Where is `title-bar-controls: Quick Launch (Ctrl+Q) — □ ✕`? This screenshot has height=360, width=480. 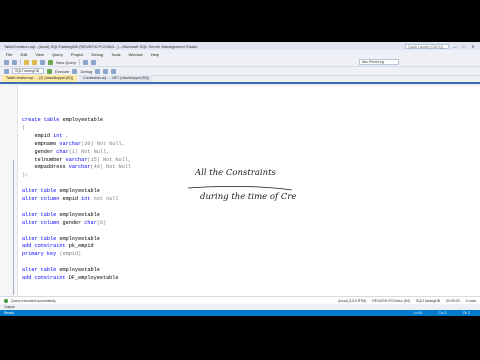 title-bar-controls: Quick Launch (Ctrl+Q) — □ ✕ is located at coordinates (440, 46).